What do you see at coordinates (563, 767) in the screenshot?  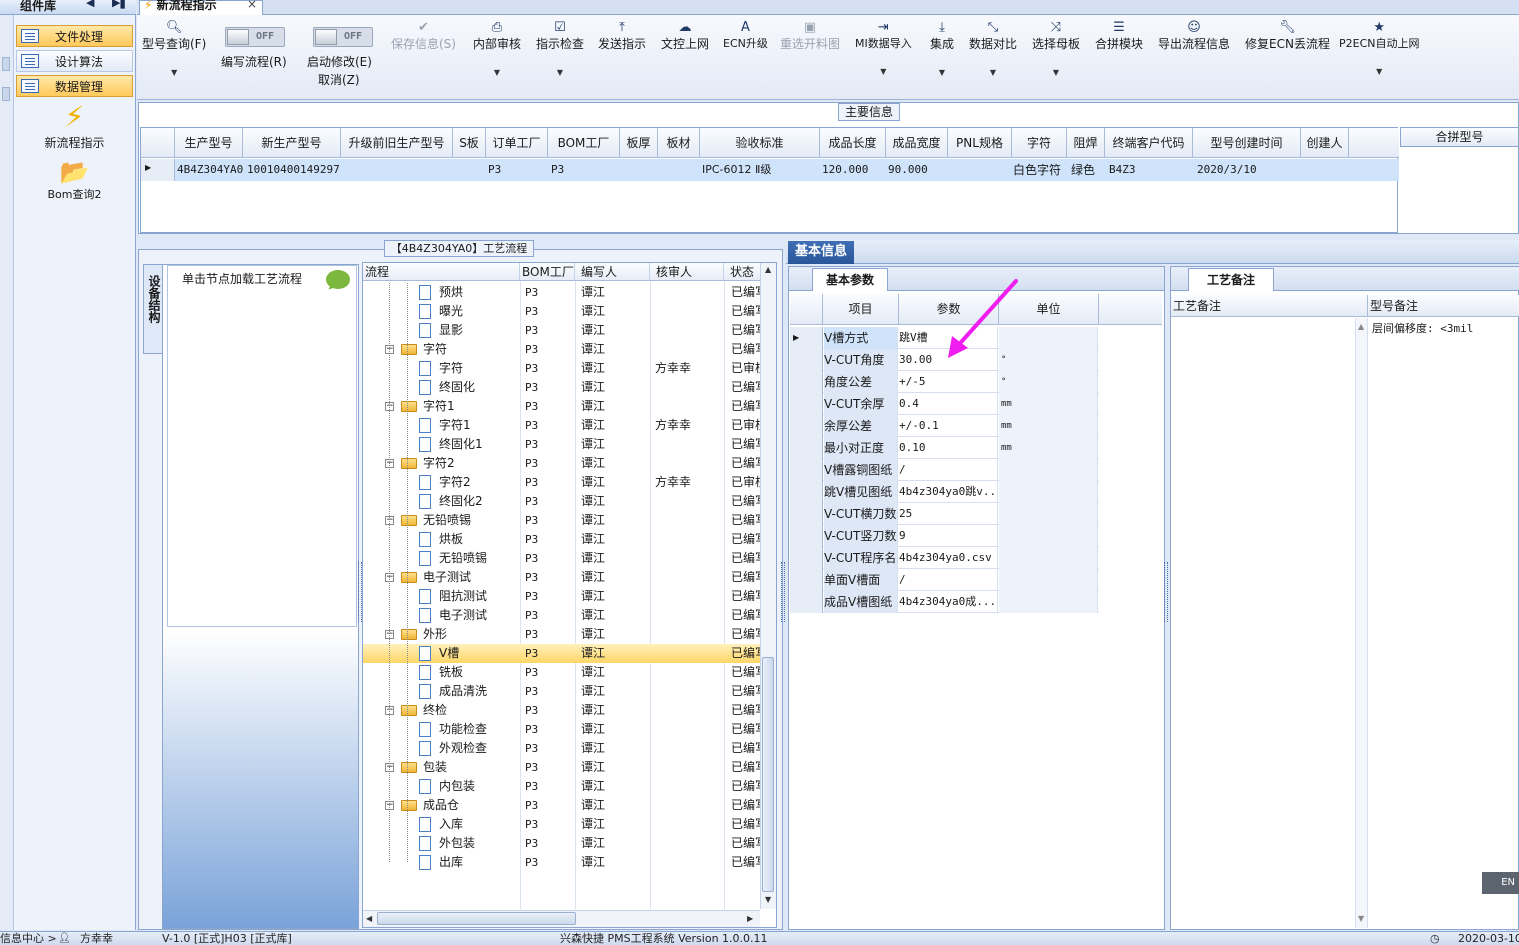 I see `tree-row: −包装P3谭江已编写` at bounding box center [563, 767].